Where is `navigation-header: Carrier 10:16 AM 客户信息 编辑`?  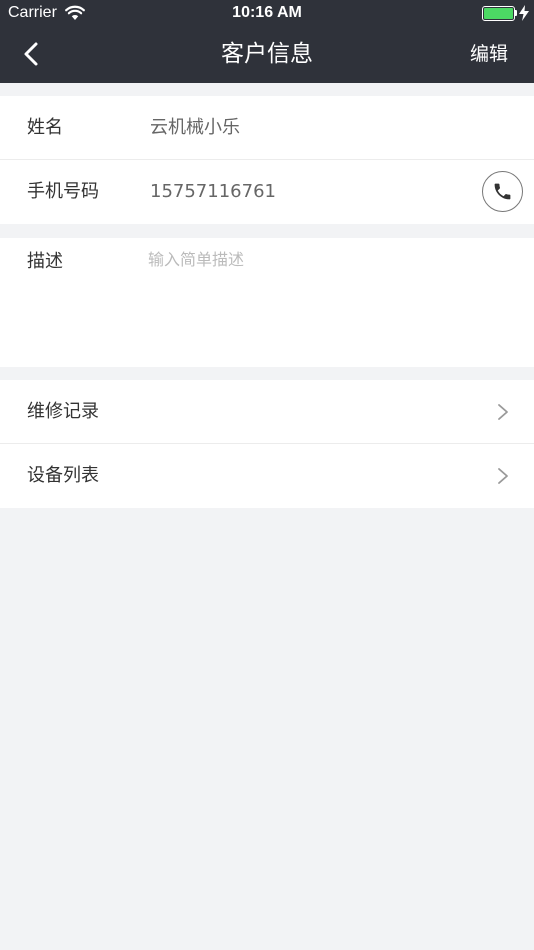
navigation-header: Carrier 10:16 AM 客户信息 编辑 is located at coordinates (267, 41).